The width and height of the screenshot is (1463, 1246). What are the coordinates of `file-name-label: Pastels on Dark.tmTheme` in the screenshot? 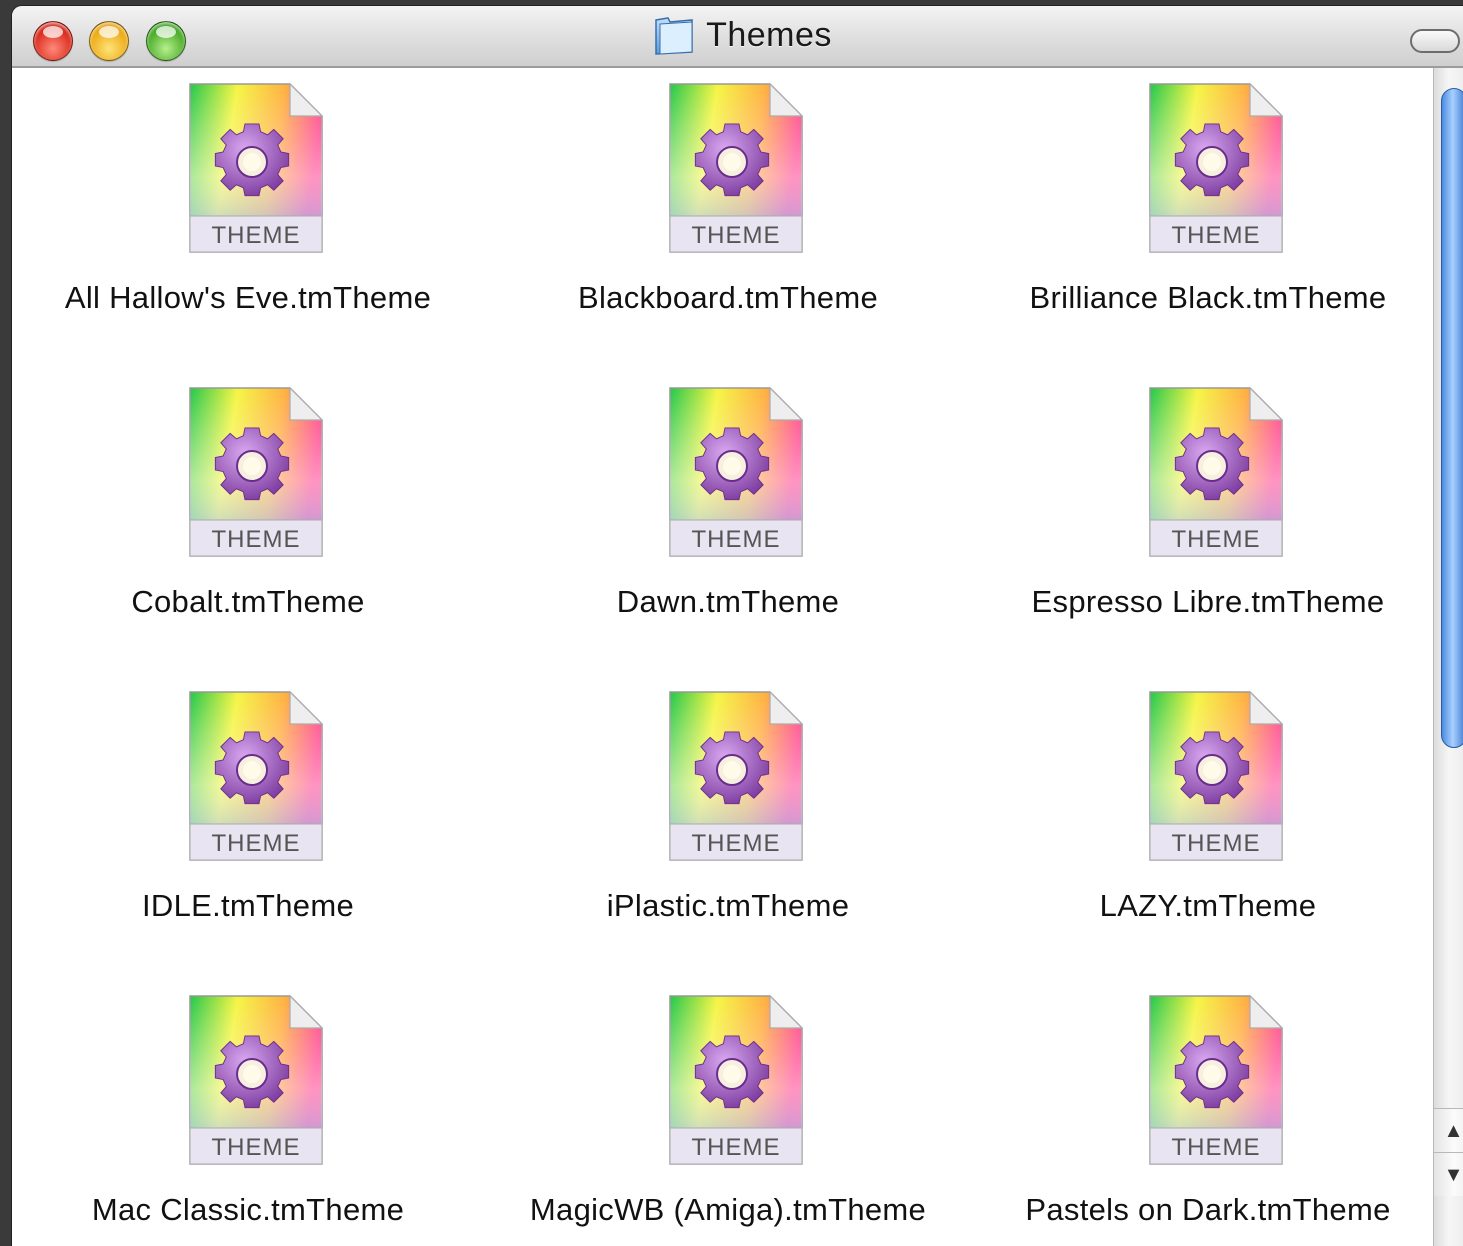 It's located at (1208, 1209).